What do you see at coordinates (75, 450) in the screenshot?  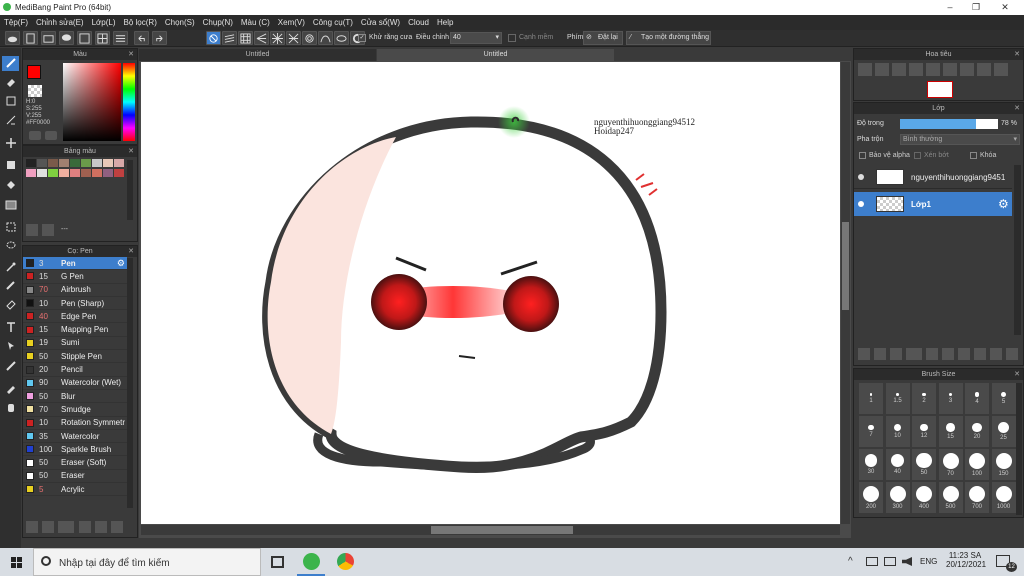 I see `brush-item: 100 Sparkle Brush` at bounding box center [75, 450].